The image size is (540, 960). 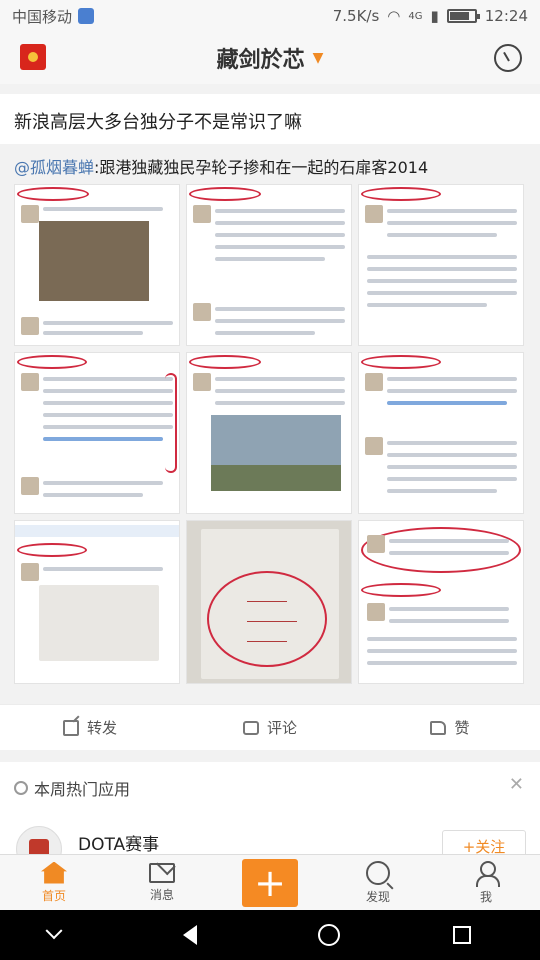 I want to click on system-nav-bar, so click(x=270, y=935).